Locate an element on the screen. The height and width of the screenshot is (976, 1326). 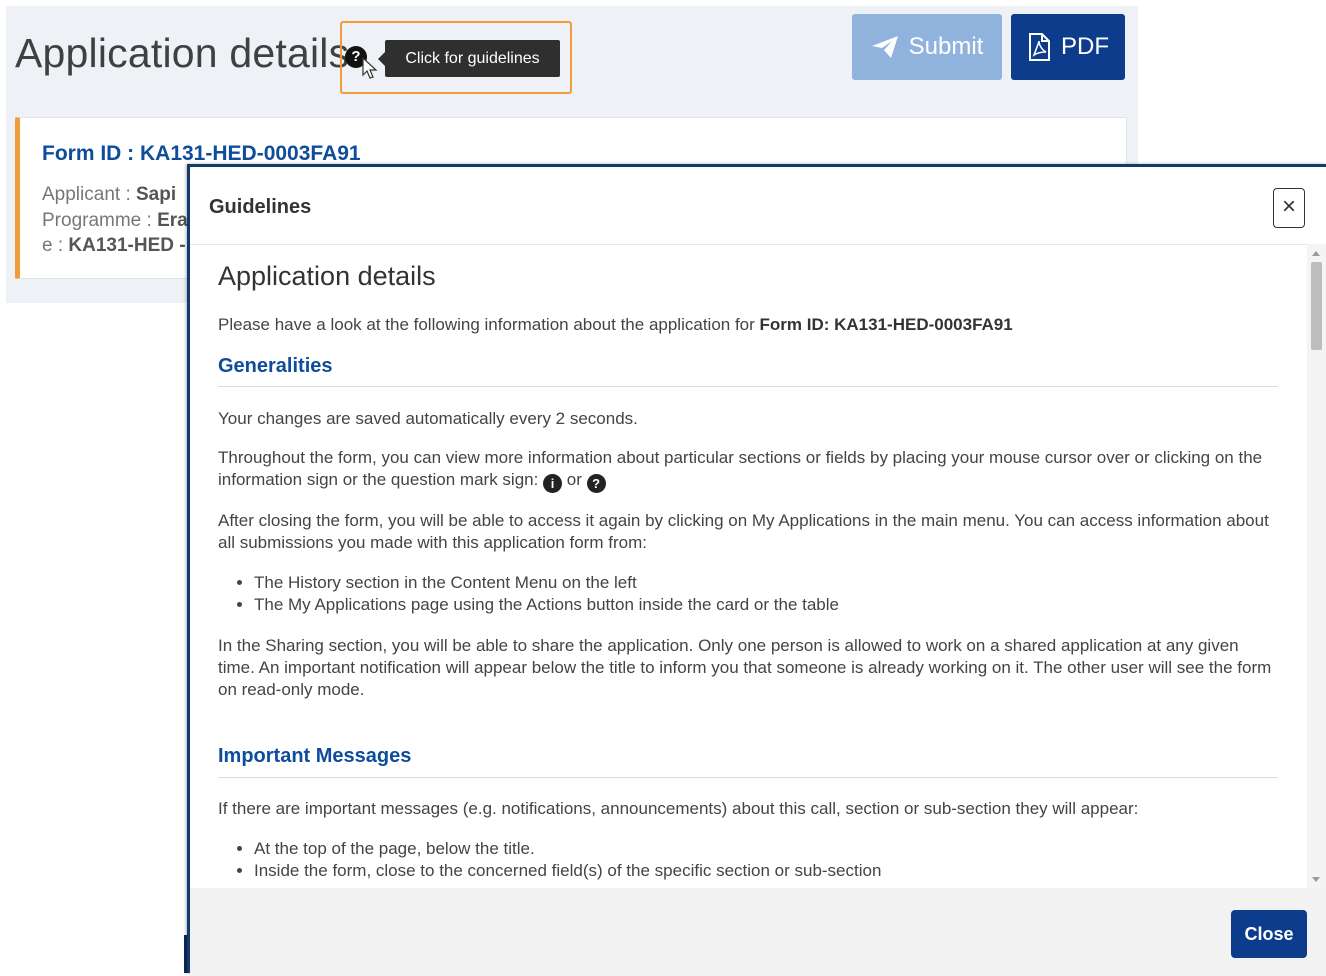
paper-plane-icon is located at coordinates (884, 47).